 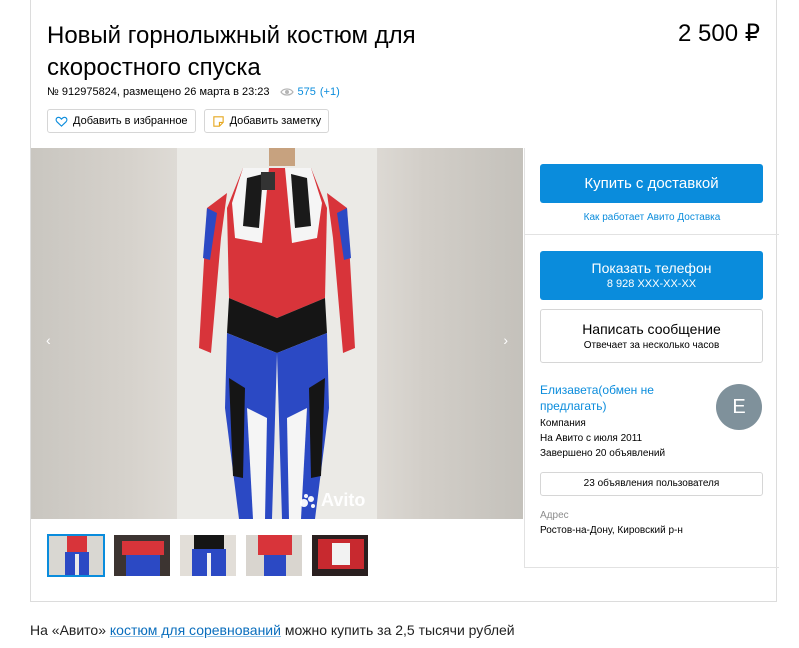 I want to click on add-to-favorites-button: Добавить в избранное, so click(x=121, y=121).